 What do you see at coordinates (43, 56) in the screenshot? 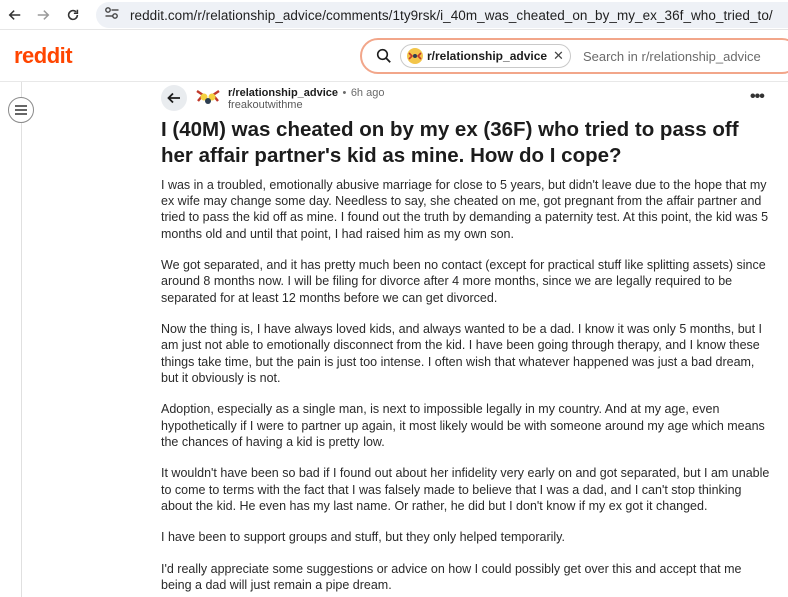
I see `reddit-logo: reddit` at bounding box center [43, 56].